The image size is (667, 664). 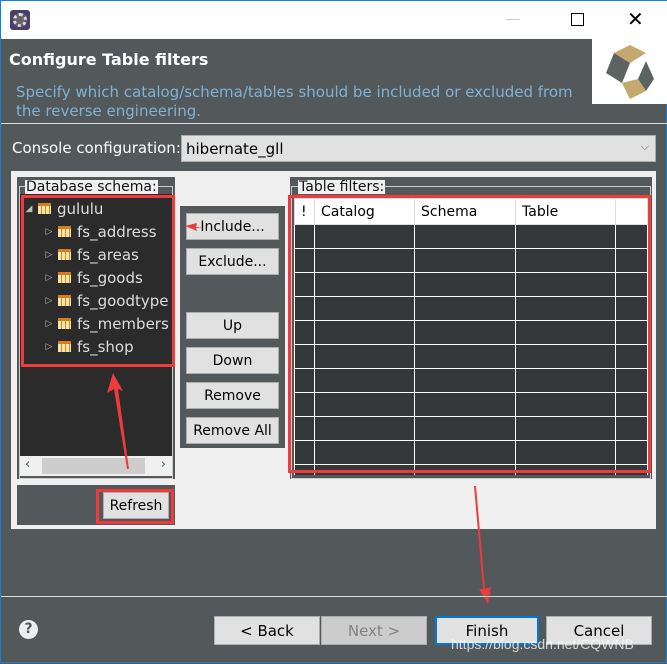 I want to click on watermark: https://blog.csdn.net/CQWNB, so click(x=542, y=644).